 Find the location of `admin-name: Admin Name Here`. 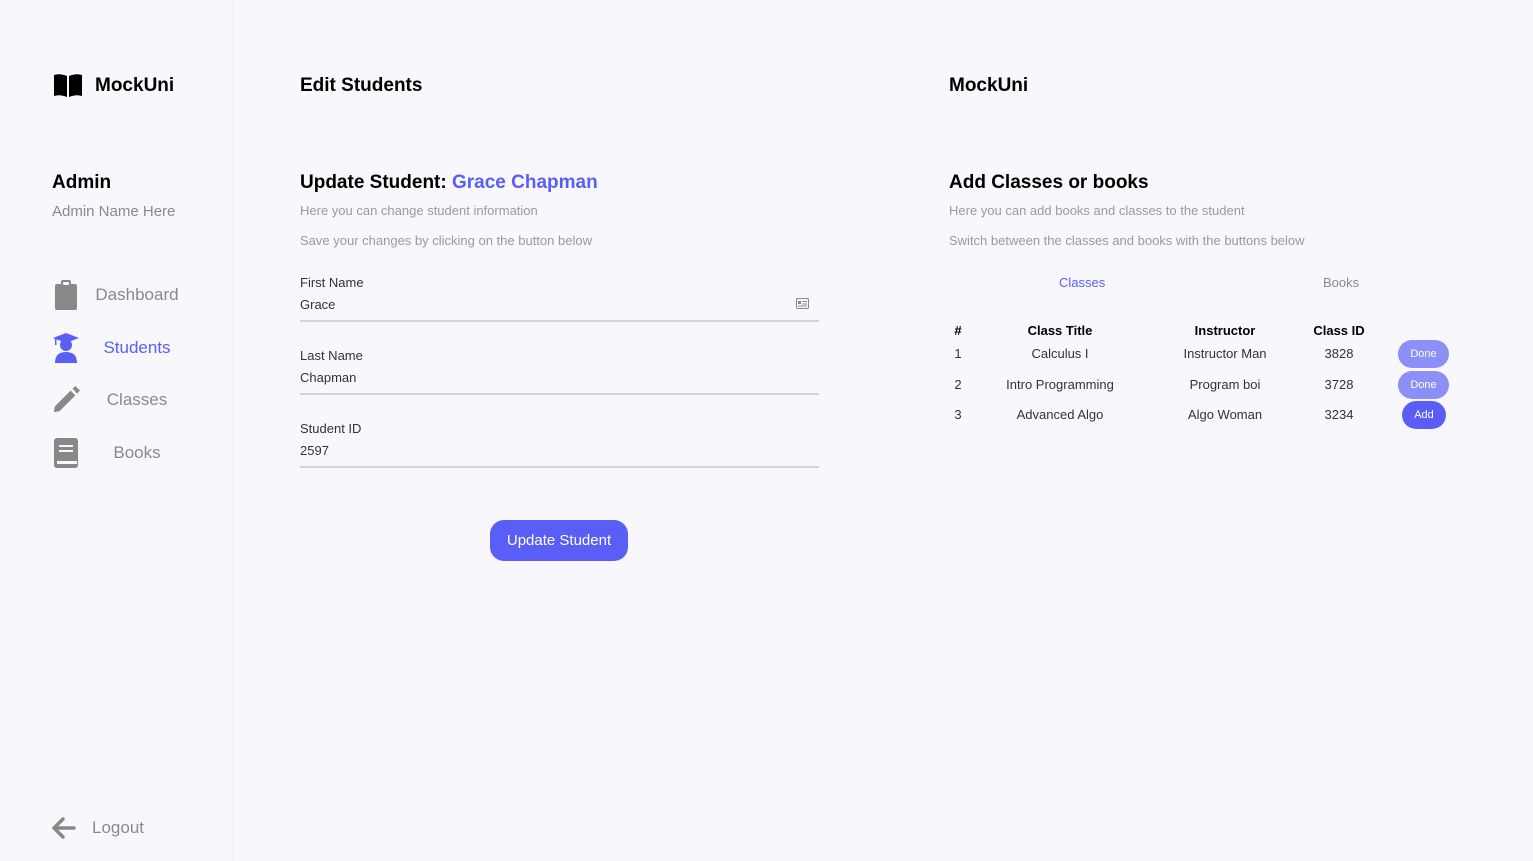

admin-name: Admin Name Here is located at coordinates (114, 211).